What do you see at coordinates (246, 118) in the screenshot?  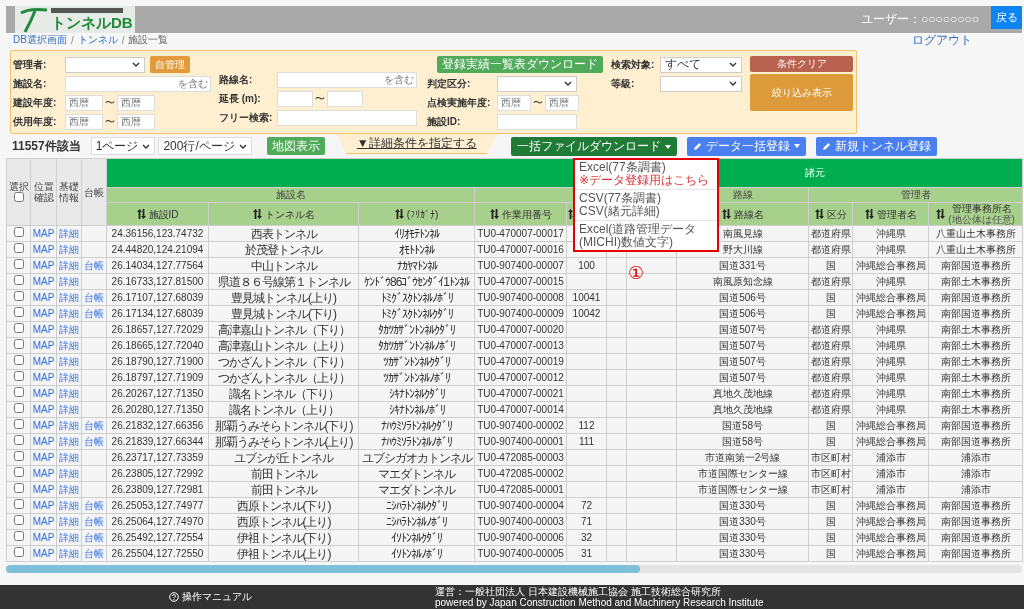 I see `field-label: フリー検索:` at bounding box center [246, 118].